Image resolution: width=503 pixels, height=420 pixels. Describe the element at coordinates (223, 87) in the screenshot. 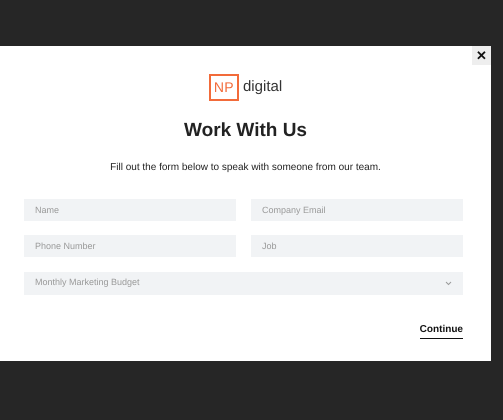

I see `logo-mark: NP` at that location.